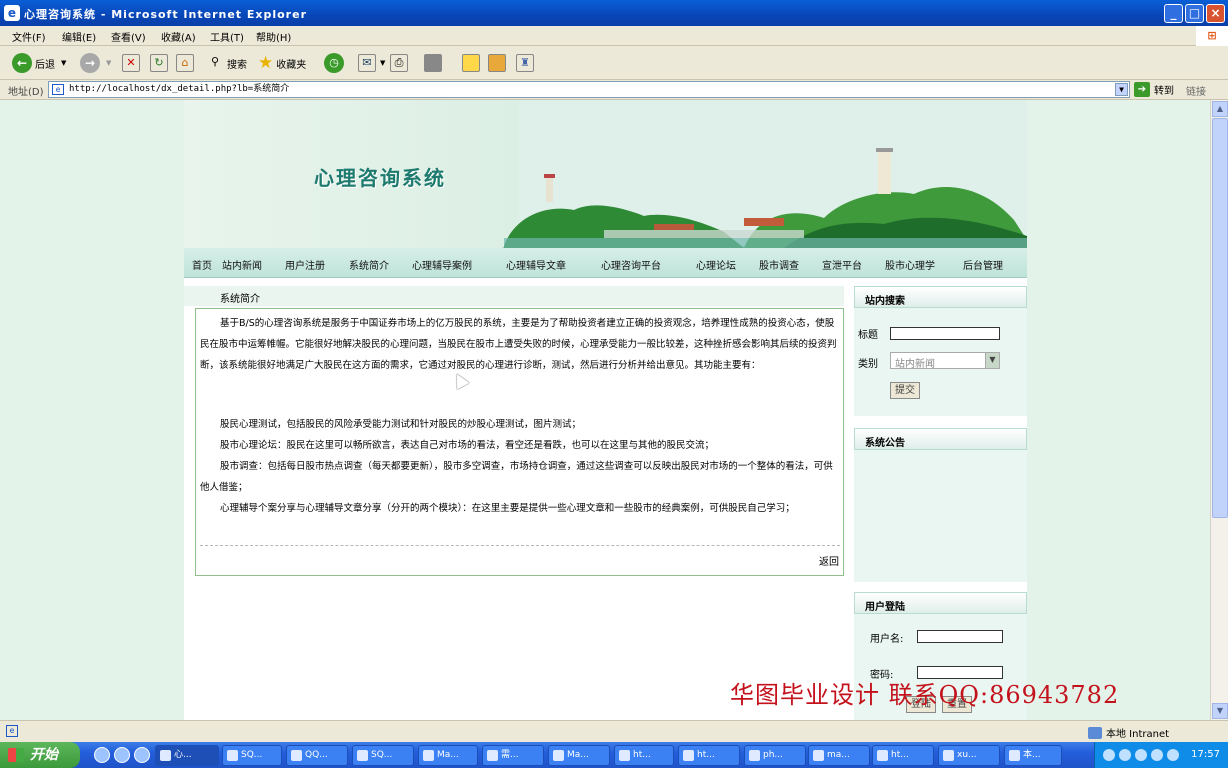 The height and width of the screenshot is (768, 1228). What do you see at coordinates (102, 755) in the screenshot?
I see `quicklaunch-ie-icon` at bounding box center [102, 755].